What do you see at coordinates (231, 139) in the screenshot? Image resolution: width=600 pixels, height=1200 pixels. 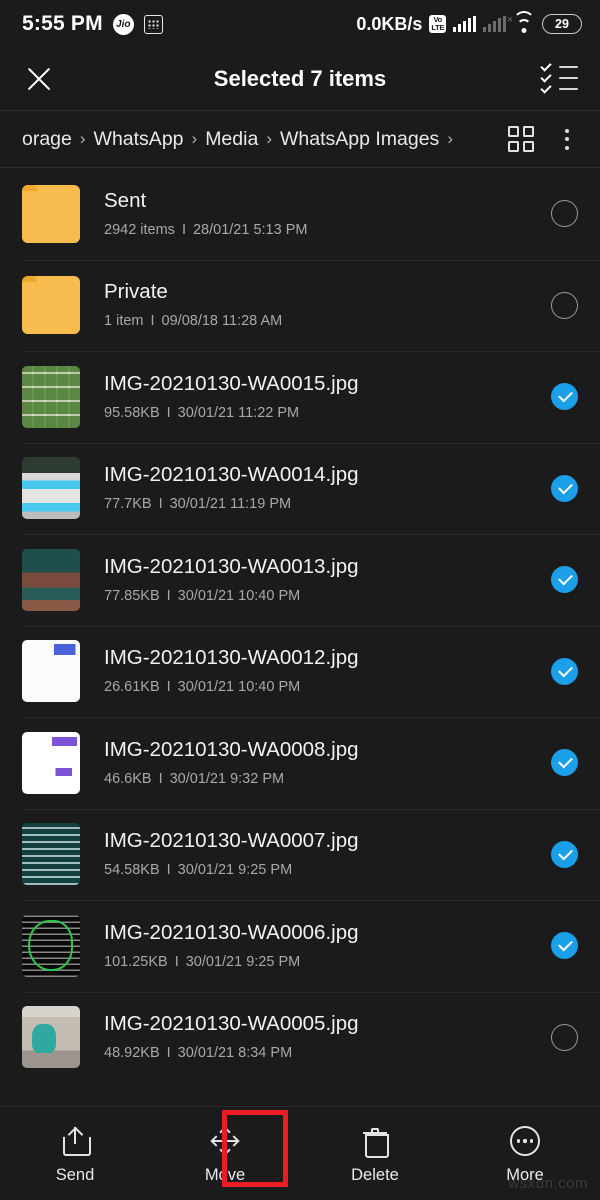 I see `breadcrumb-item-2: Media` at bounding box center [231, 139].